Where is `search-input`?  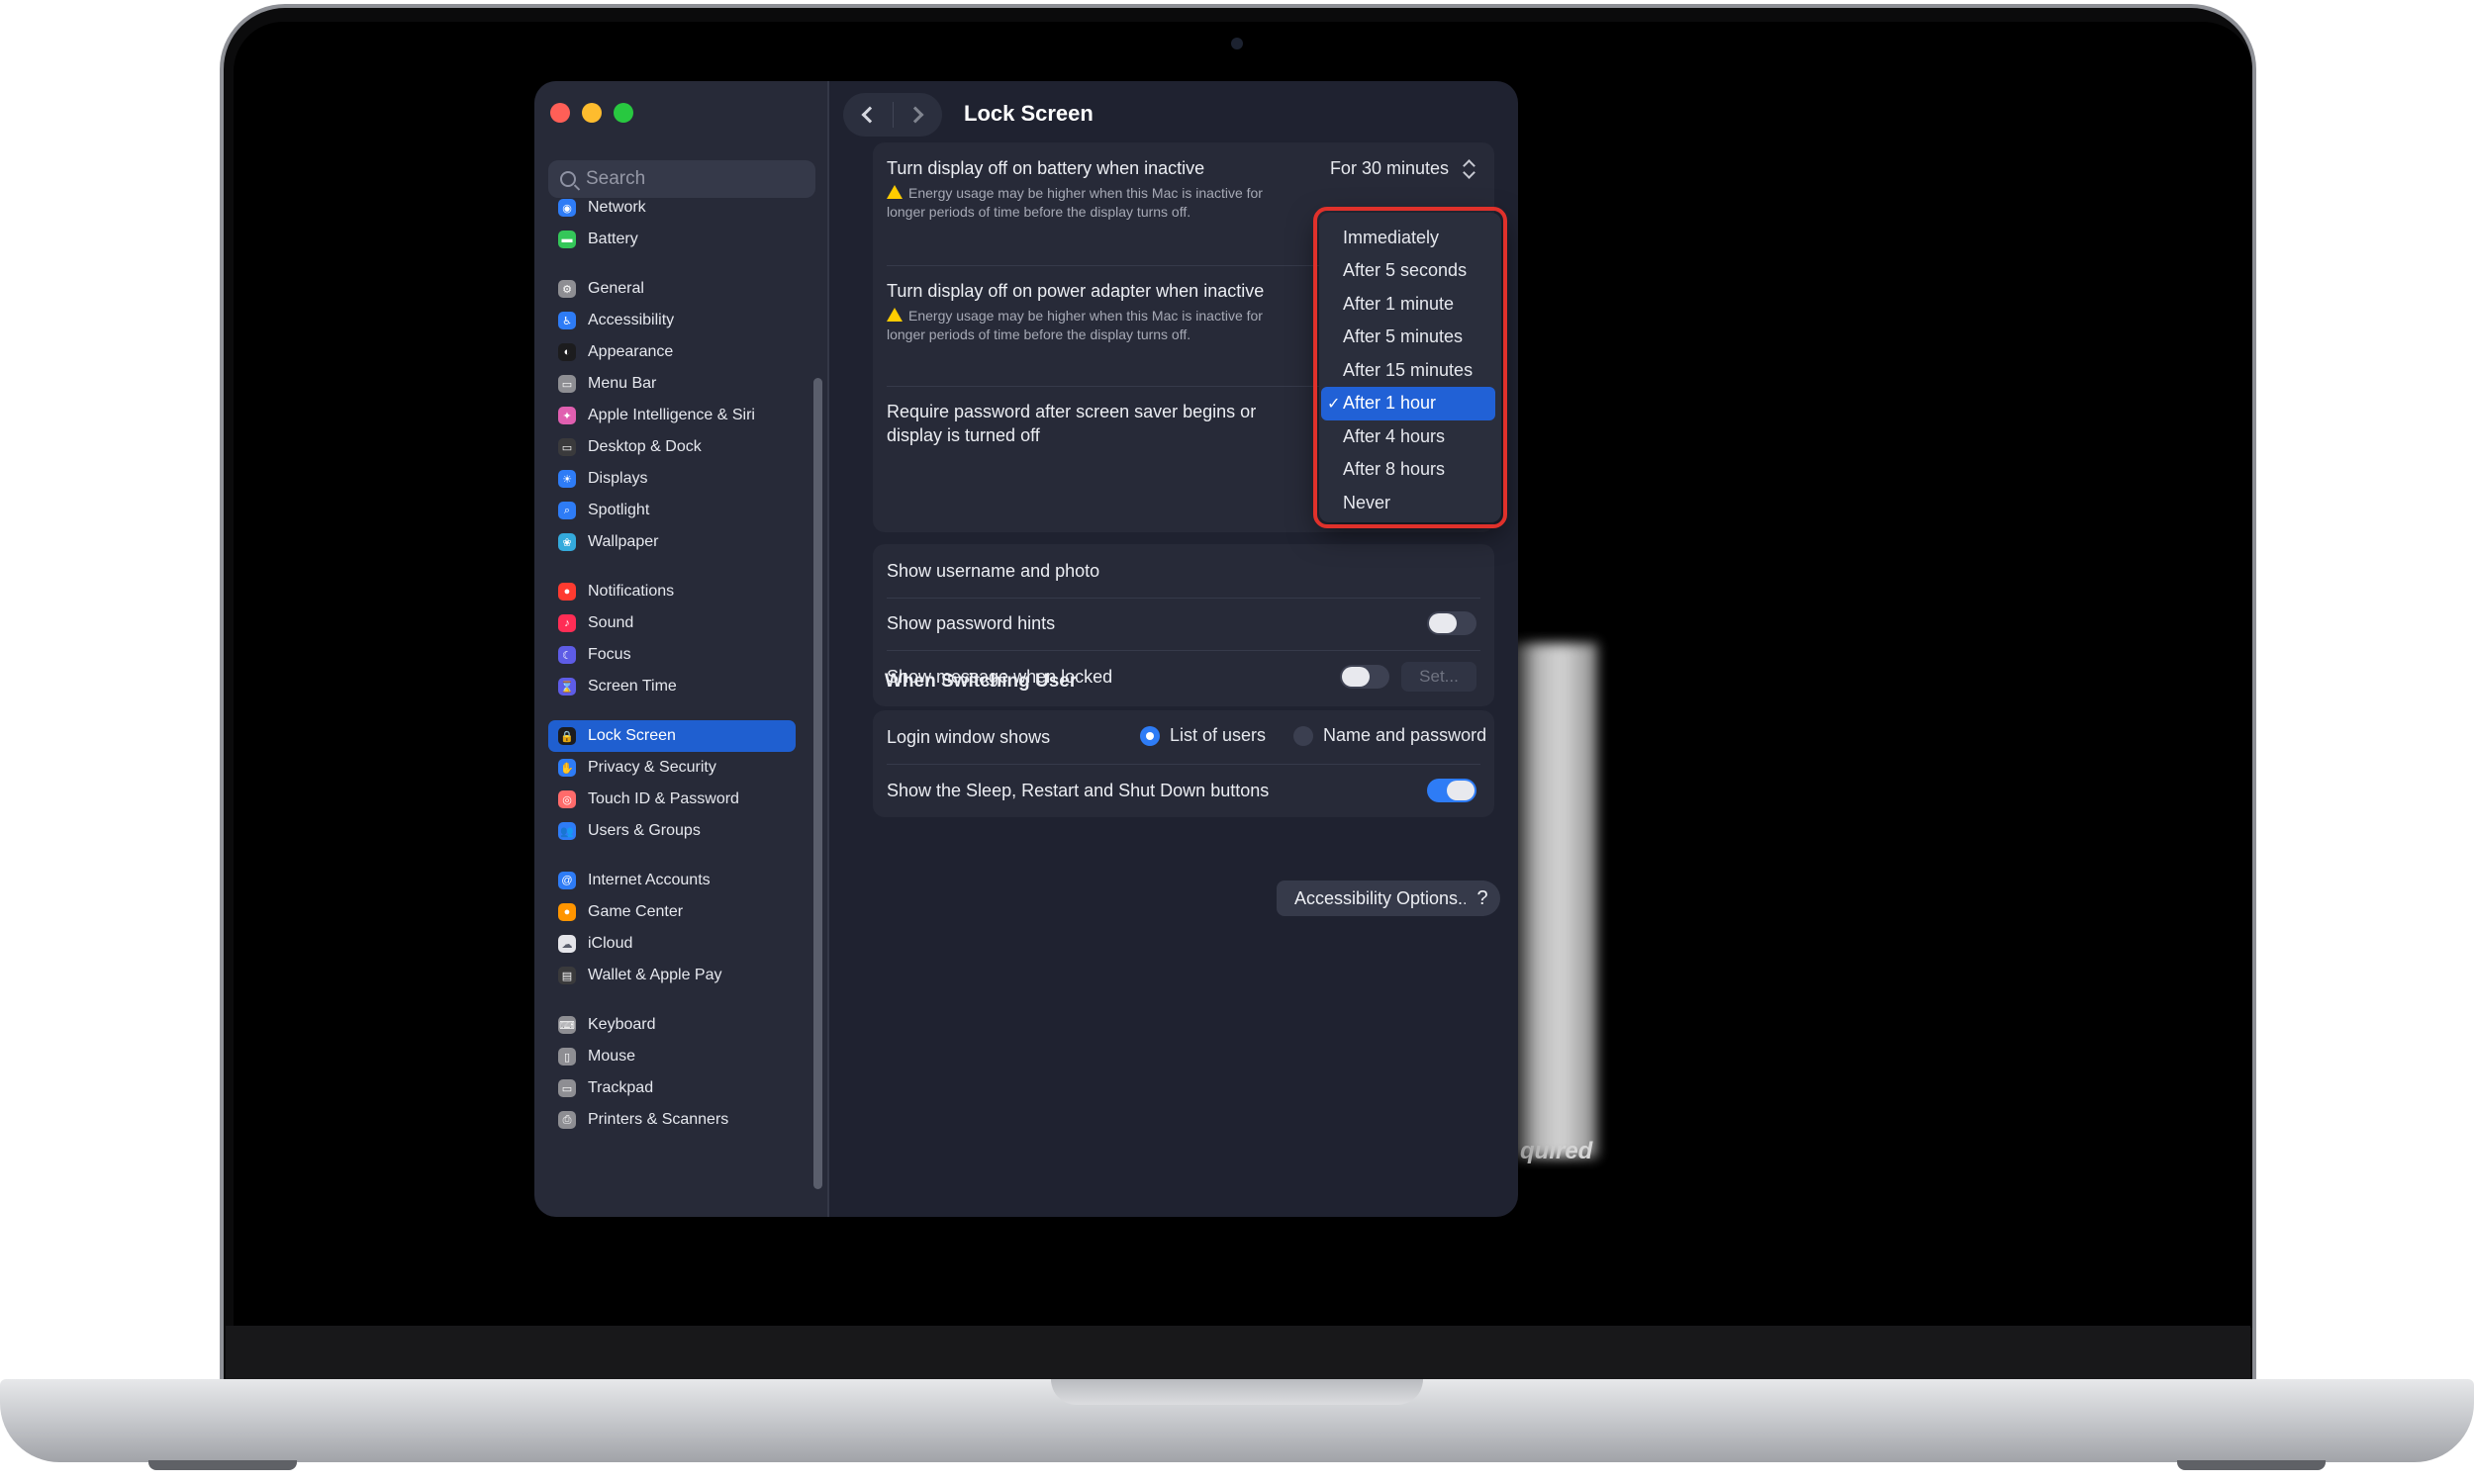 search-input is located at coordinates (685, 179).